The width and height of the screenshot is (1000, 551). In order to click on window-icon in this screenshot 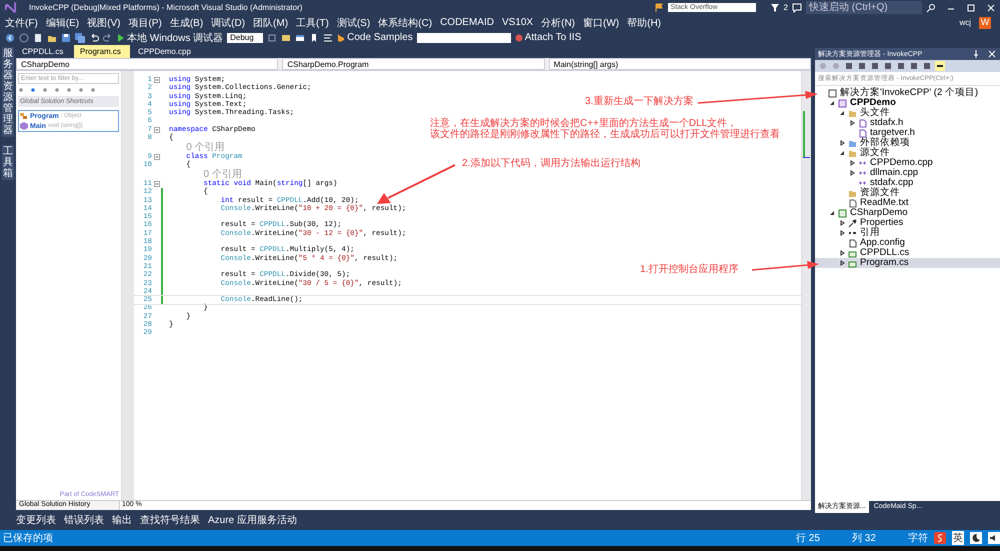, I will do `click(300, 37)`.